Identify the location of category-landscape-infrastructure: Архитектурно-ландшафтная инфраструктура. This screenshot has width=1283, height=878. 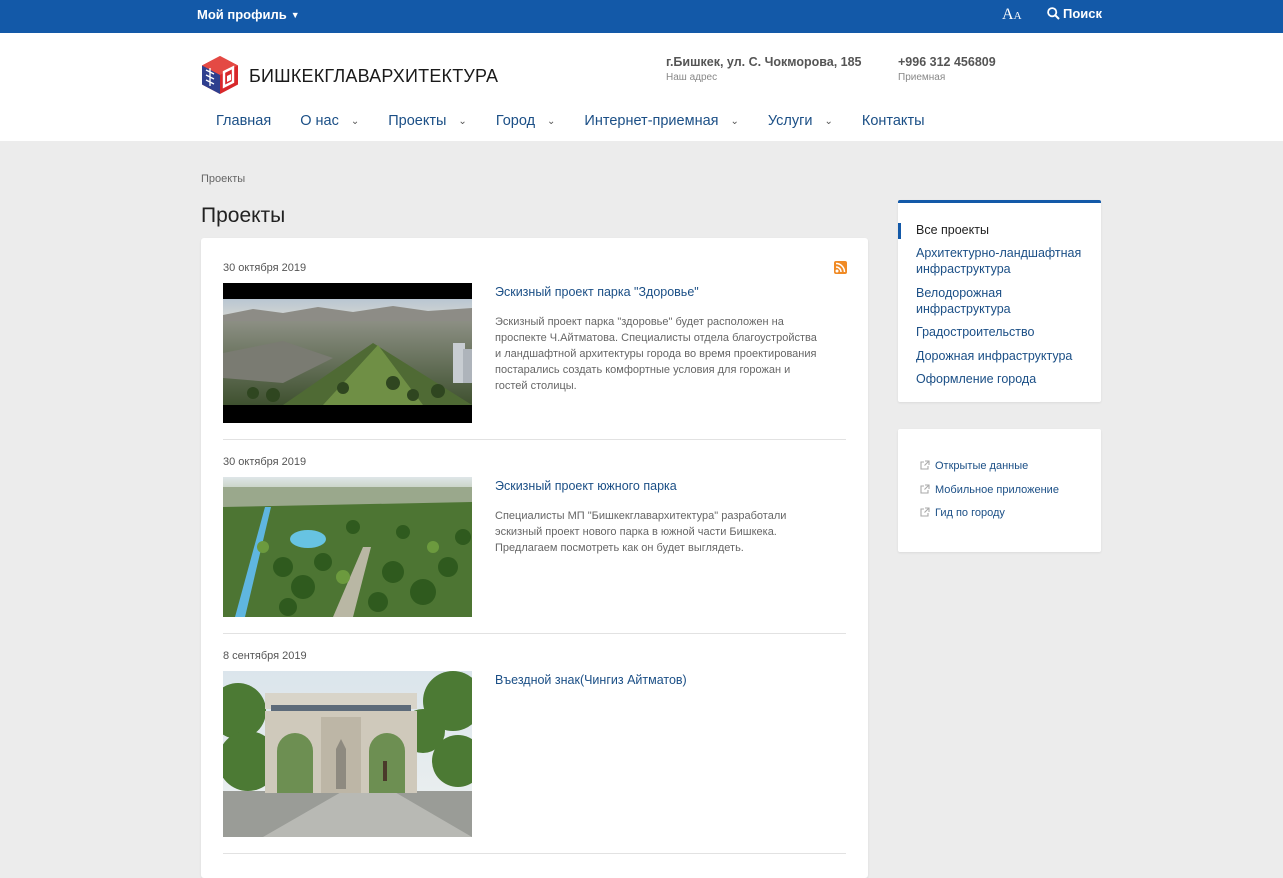
(1006, 261).